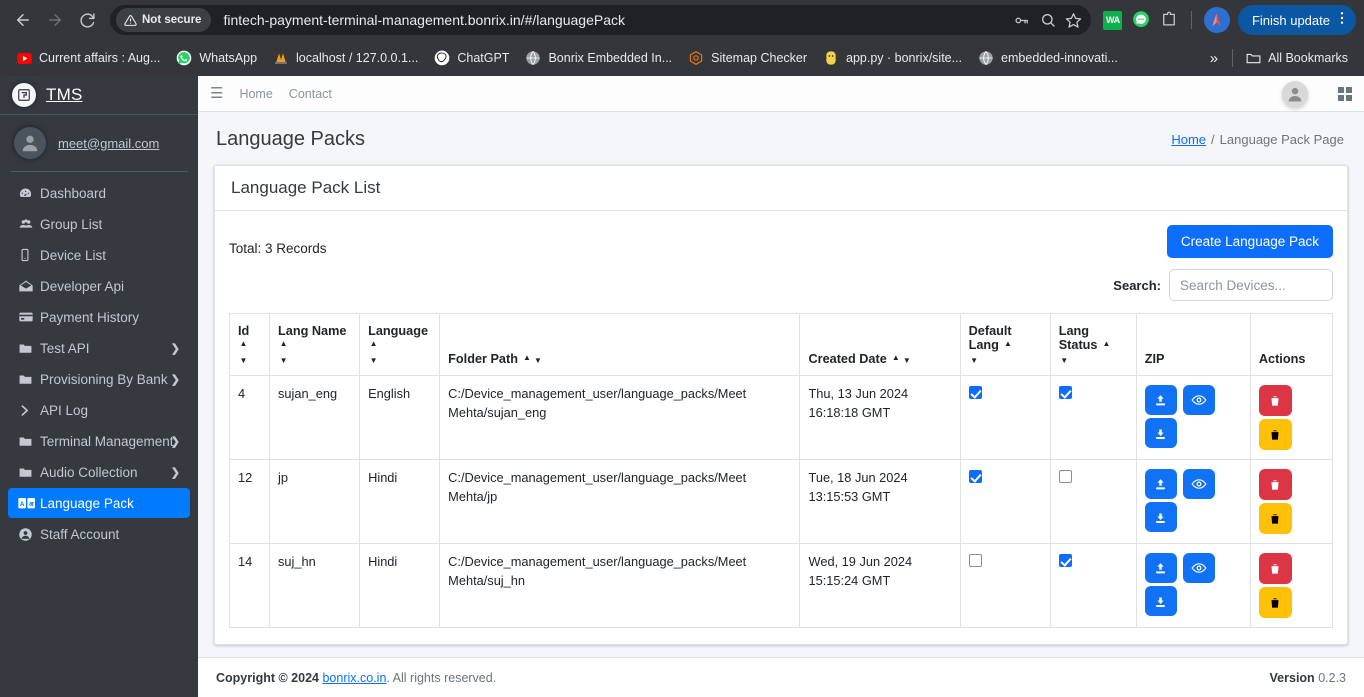 This screenshot has height=697, width=1364. I want to click on column-header-default-lang: Default Lang ▲ ▼, so click(1005, 344).